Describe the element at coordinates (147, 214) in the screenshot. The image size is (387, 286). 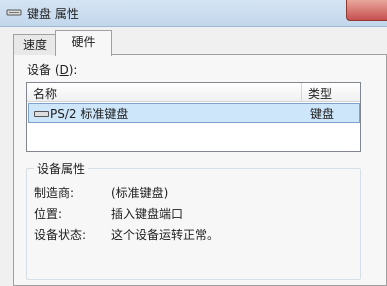
I see `location-value: 插入键盘端口` at that location.